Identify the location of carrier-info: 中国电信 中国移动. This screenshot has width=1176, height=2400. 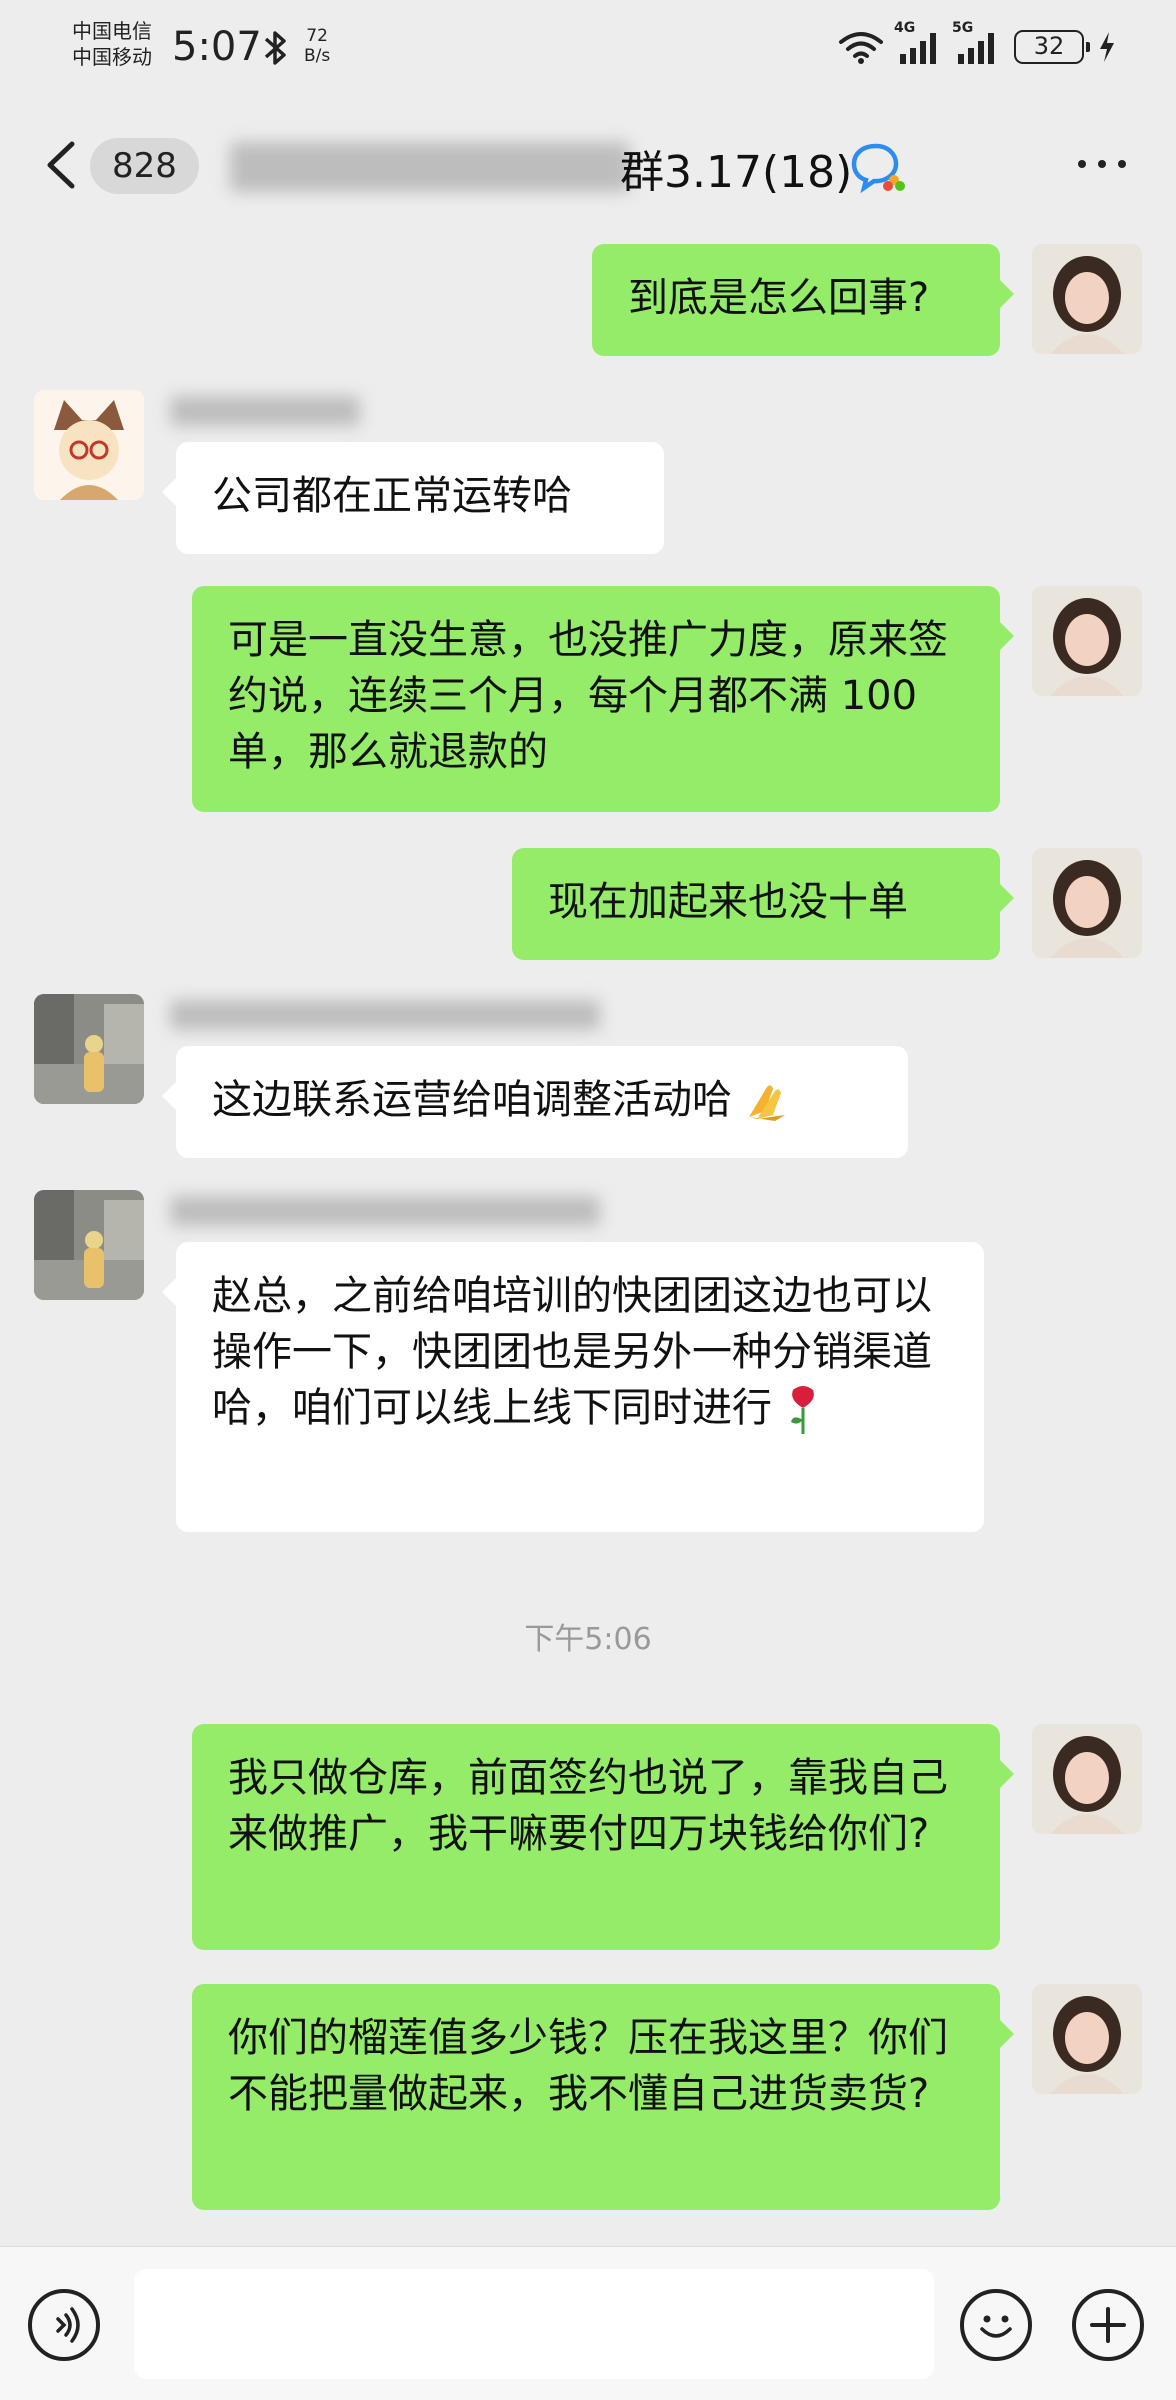
(112, 44).